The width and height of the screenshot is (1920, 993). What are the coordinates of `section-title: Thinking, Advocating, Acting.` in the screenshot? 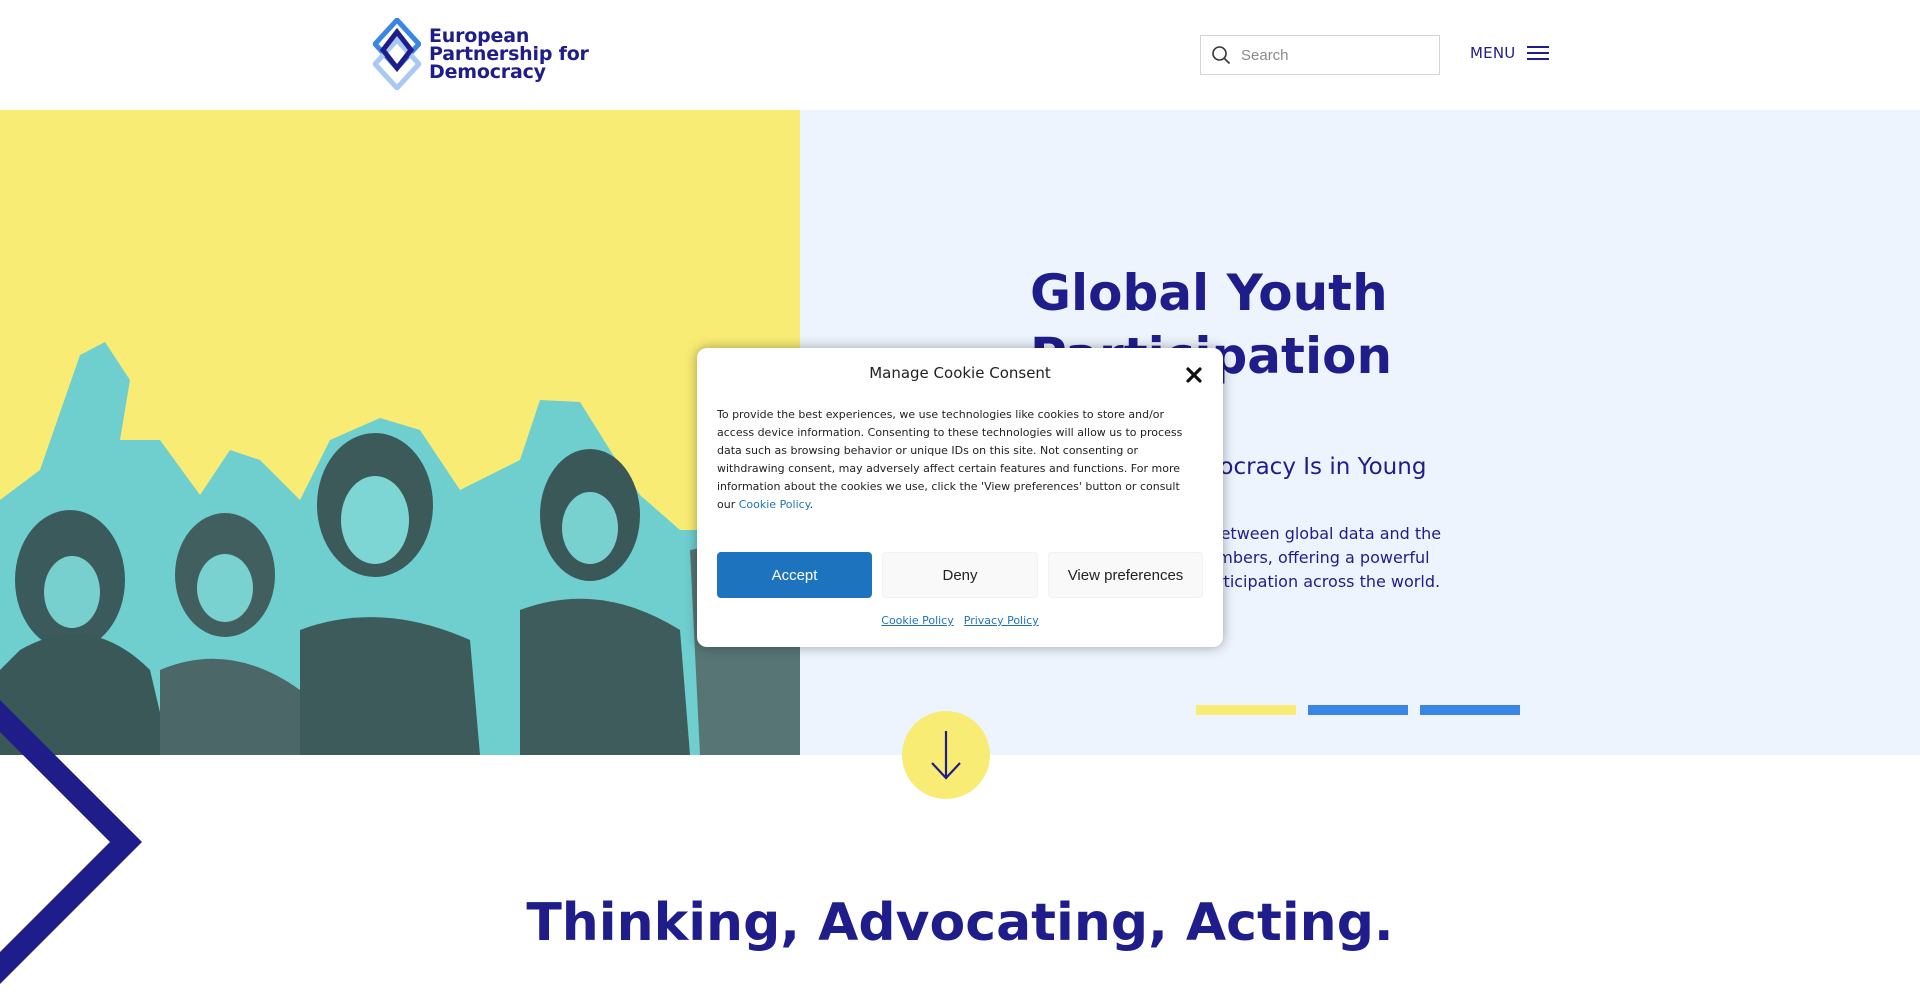 It's located at (960, 923).